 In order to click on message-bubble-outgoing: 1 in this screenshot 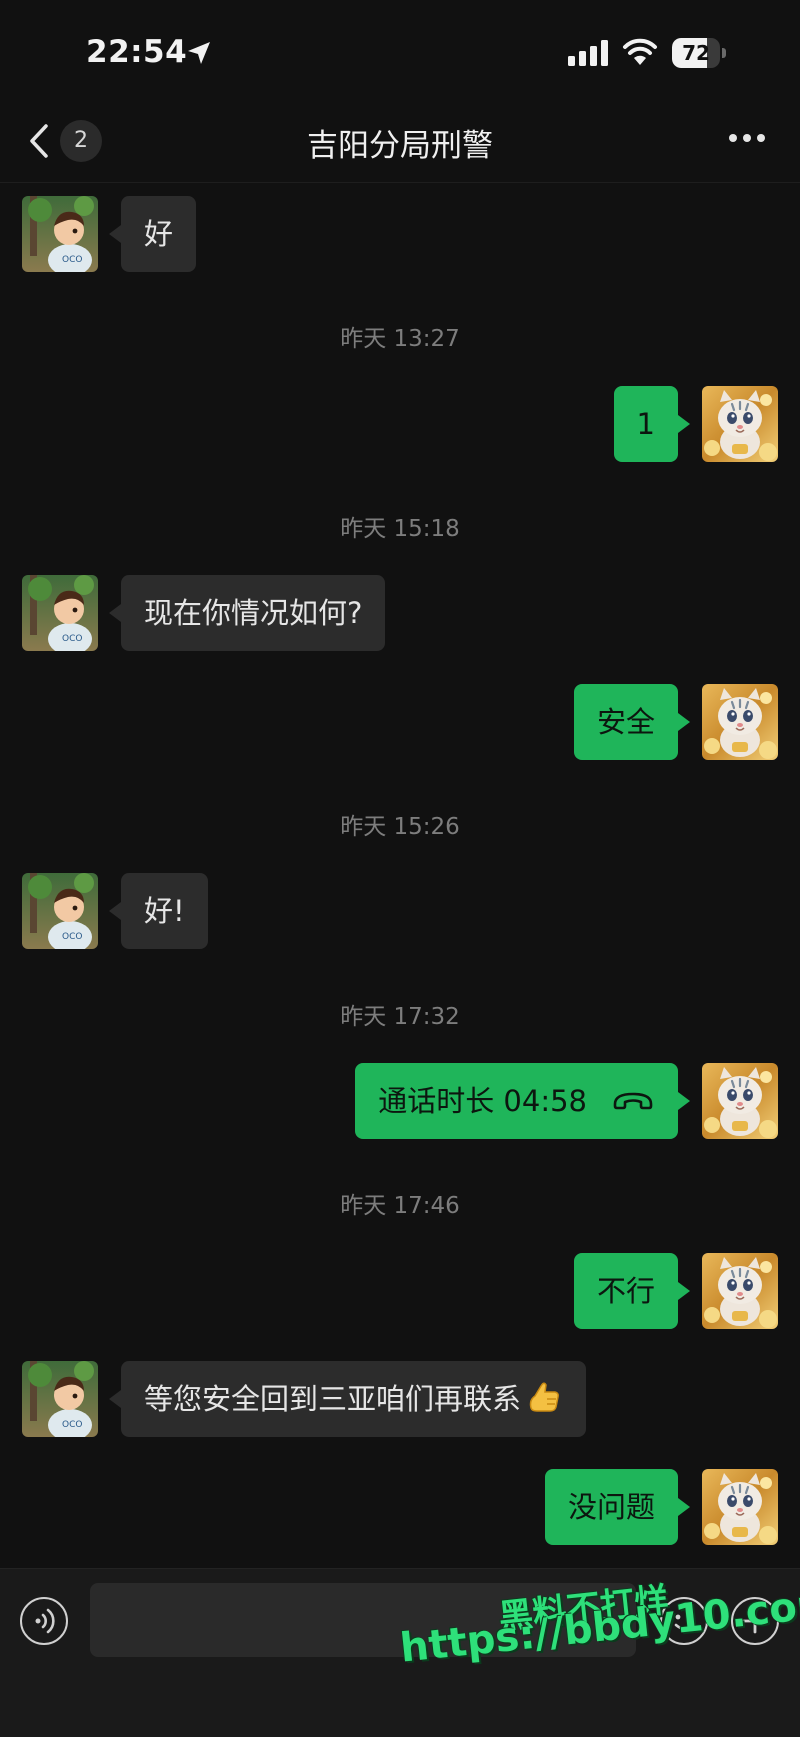, I will do `click(652, 424)`.